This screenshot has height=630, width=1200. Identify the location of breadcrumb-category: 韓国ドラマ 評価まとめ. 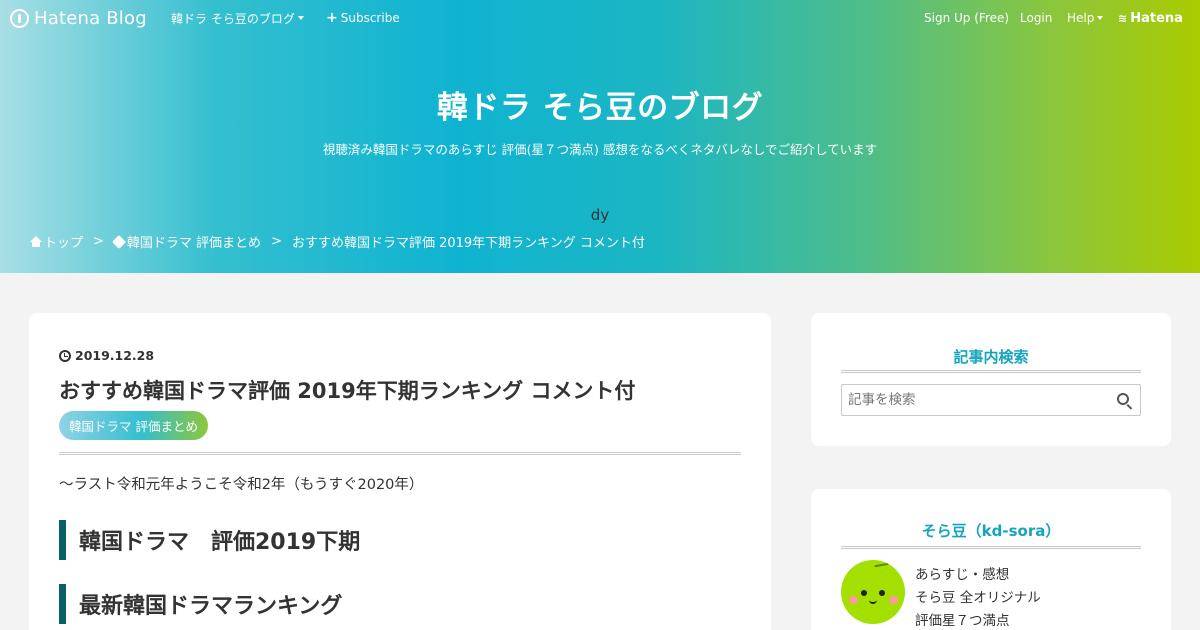
(194, 241).